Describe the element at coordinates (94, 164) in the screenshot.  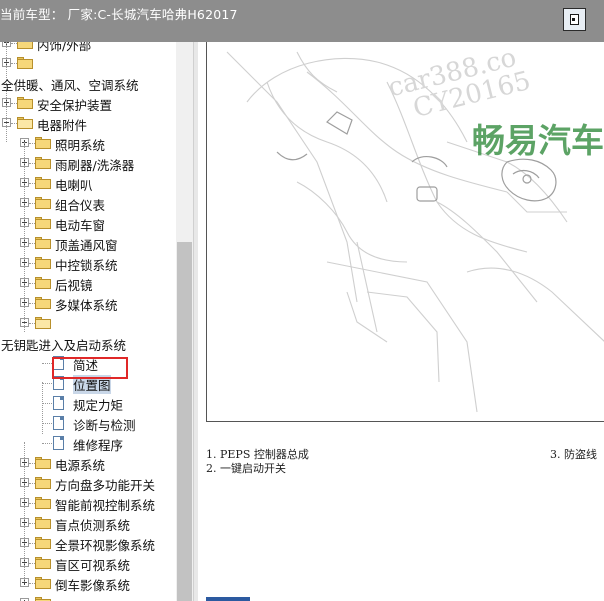
I see `tree-item-label: 雨刷器/洗涤器` at that location.